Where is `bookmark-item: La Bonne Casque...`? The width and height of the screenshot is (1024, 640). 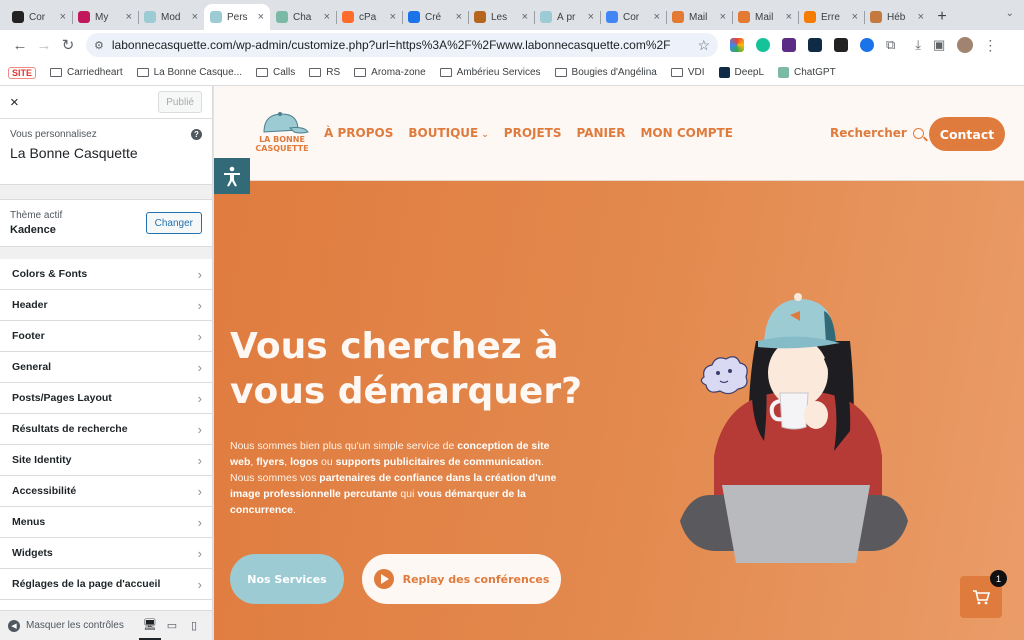 bookmark-item: La Bonne Casque... is located at coordinates (189, 72).